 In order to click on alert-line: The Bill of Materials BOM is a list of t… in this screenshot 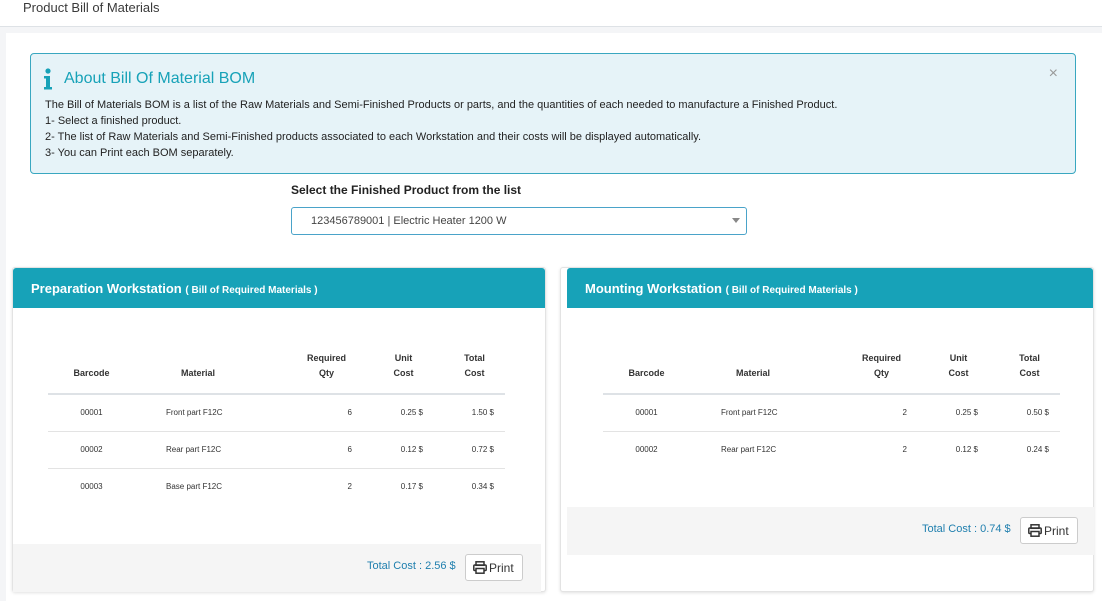, I will do `click(441, 105)`.